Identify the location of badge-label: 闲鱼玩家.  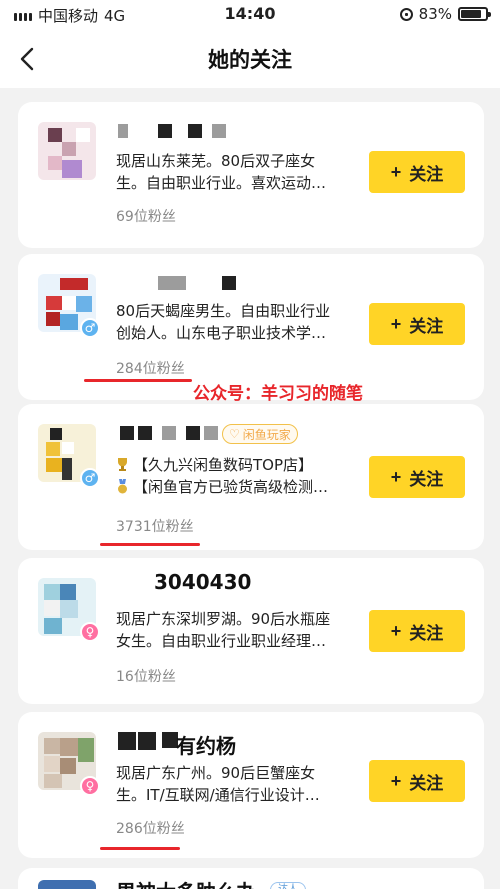
(266, 434).